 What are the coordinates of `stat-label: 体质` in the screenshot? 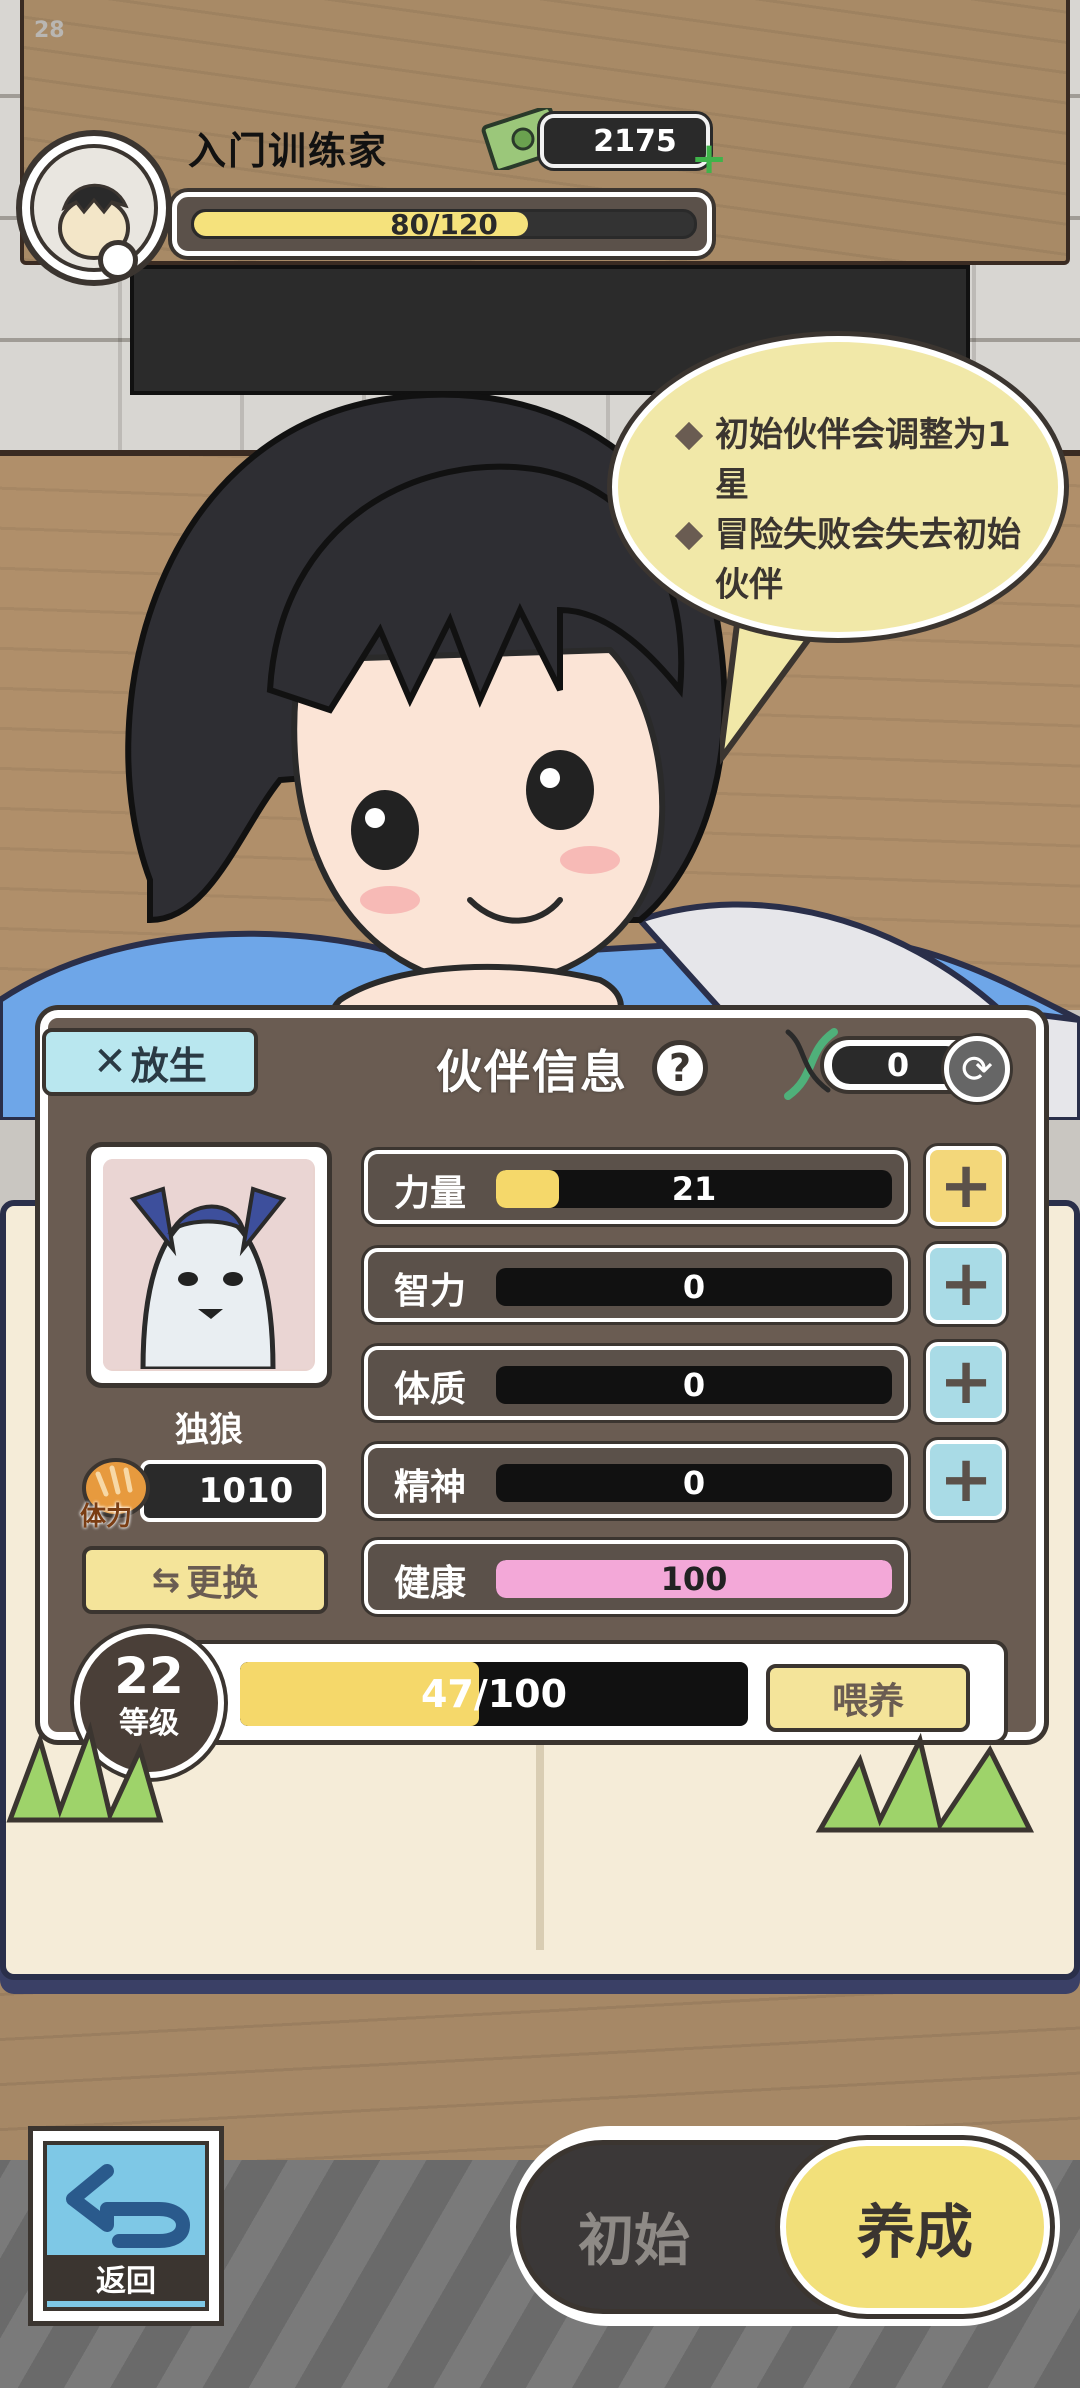 It's located at (430, 1389).